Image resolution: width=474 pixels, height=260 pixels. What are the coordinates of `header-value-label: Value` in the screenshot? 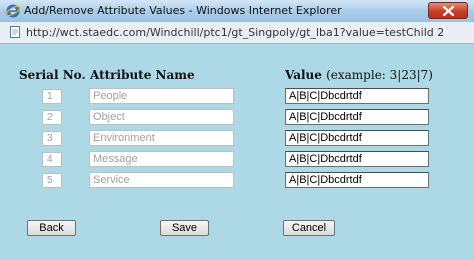 It's located at (303, 75).